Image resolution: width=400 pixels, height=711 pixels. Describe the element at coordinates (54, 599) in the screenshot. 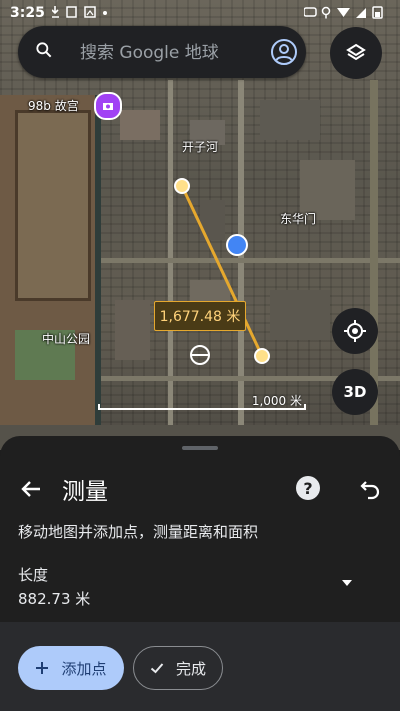

I see `metric-value: 882.73 米` at that location.